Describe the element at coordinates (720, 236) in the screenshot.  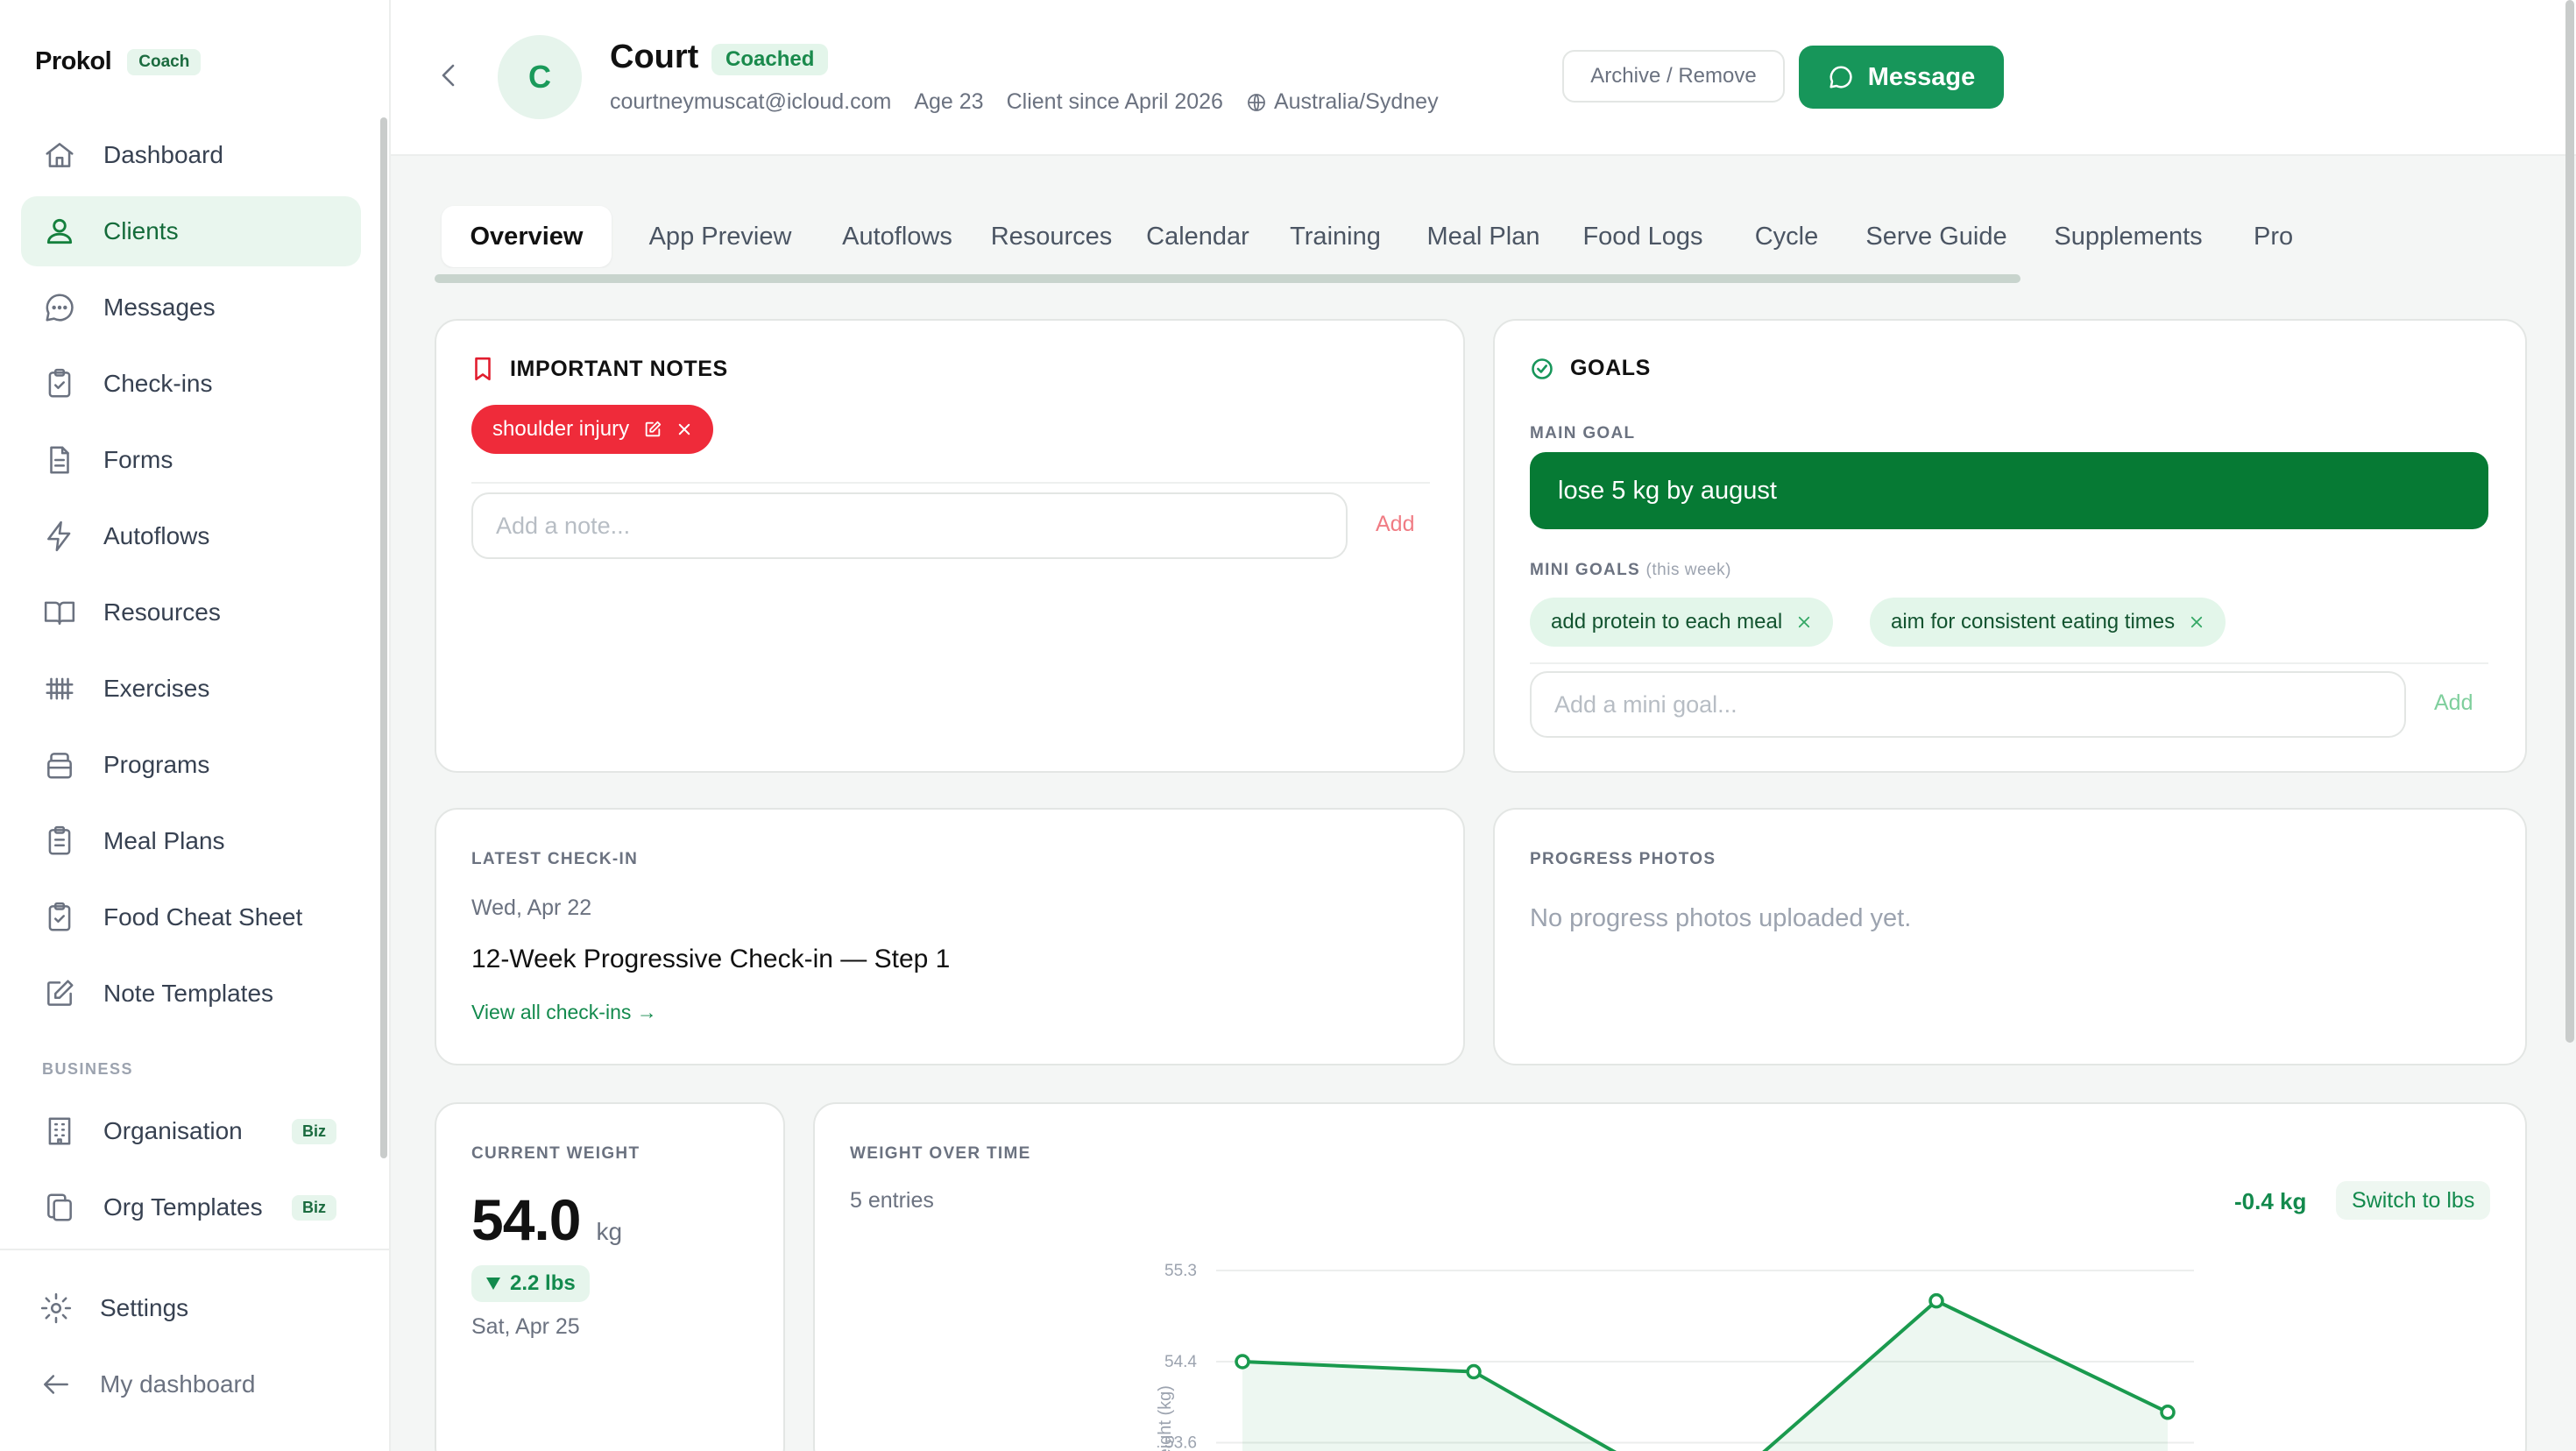
I see `tab-app-preview: App Preview` at that location.